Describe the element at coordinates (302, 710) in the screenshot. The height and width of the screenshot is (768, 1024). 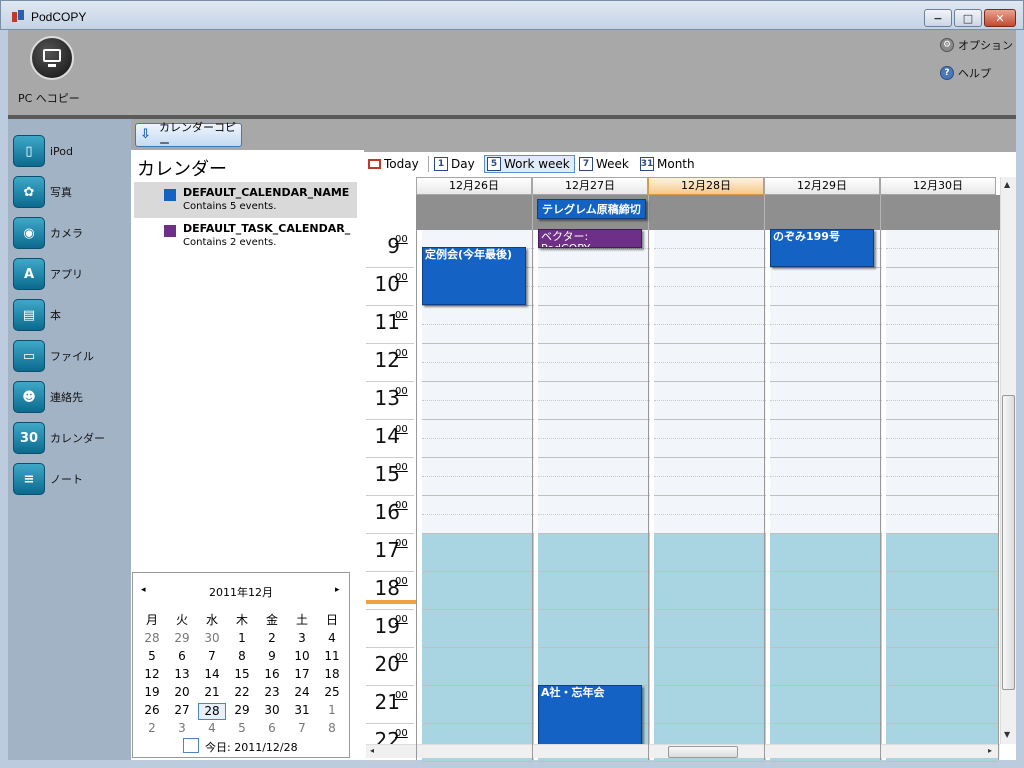
I see `mini-calendar-day: 31` at that location.